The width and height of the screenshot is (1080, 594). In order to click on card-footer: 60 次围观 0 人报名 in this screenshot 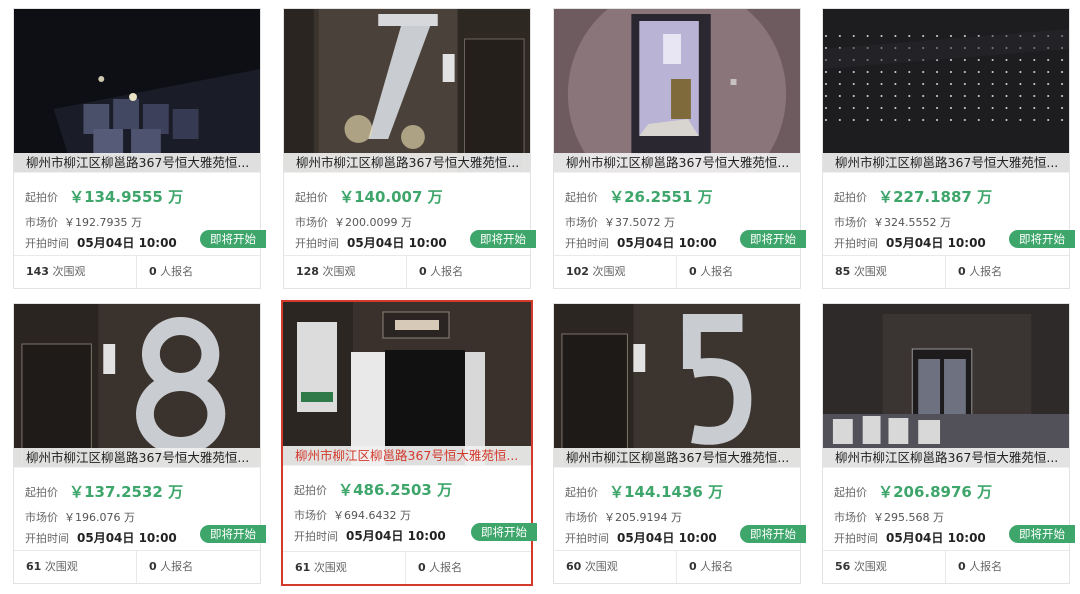, I will do `click(677, 566)`.